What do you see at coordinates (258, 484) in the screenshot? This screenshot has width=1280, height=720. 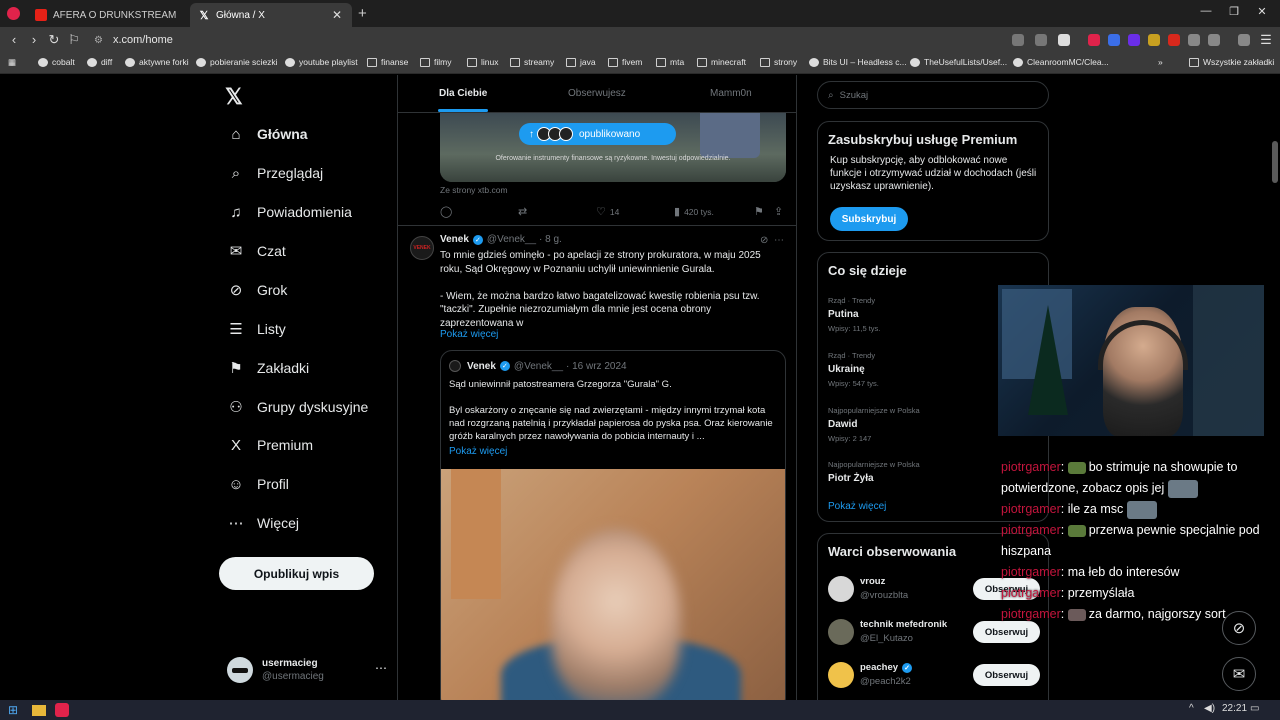 I see `sidebar-item-profile: ☺ Profil` at bounding box center [258, 484].